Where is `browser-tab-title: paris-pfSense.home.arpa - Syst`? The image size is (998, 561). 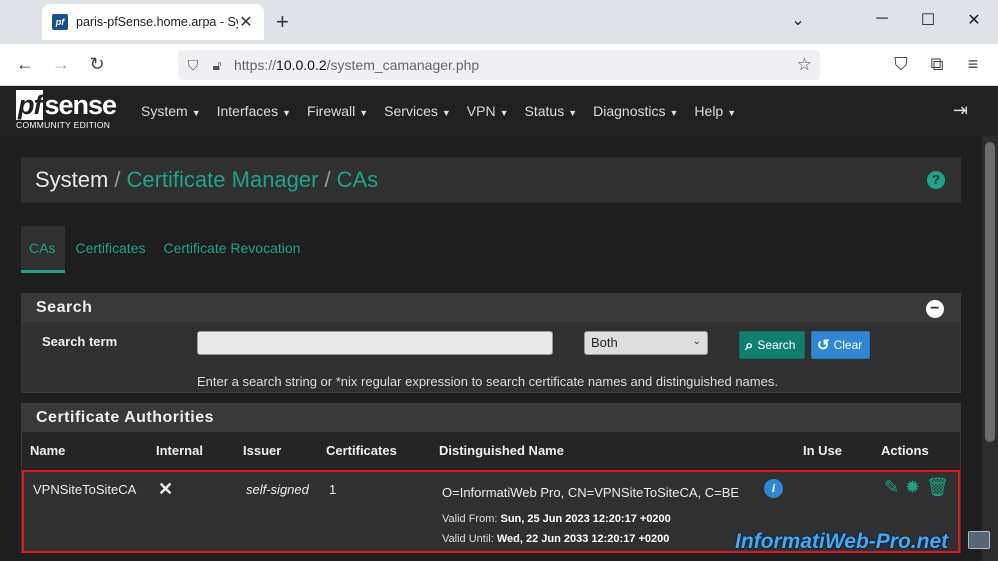 browser-tab-title: paris-pfSense.home.arpa - Syst is located at coordinates (157, 22).